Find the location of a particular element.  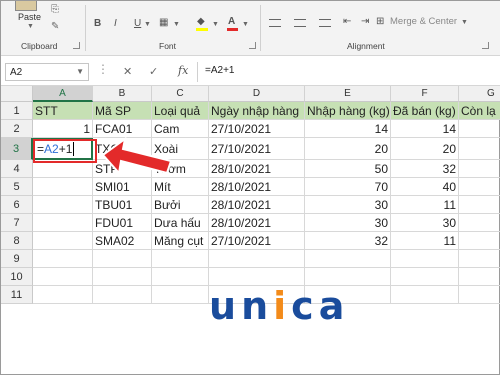

formula-input: =A2+1 is located at coordinates (219, 70).